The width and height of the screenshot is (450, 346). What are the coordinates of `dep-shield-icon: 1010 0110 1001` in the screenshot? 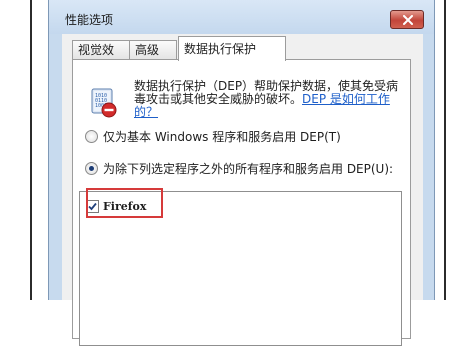 It's located at (104, 103).